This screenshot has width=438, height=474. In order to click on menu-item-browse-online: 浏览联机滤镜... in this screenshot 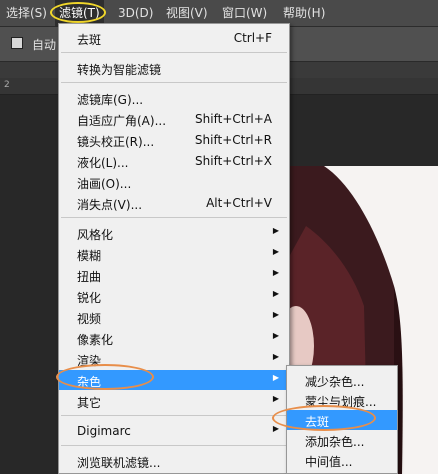, I will do `click(174, 461)`.